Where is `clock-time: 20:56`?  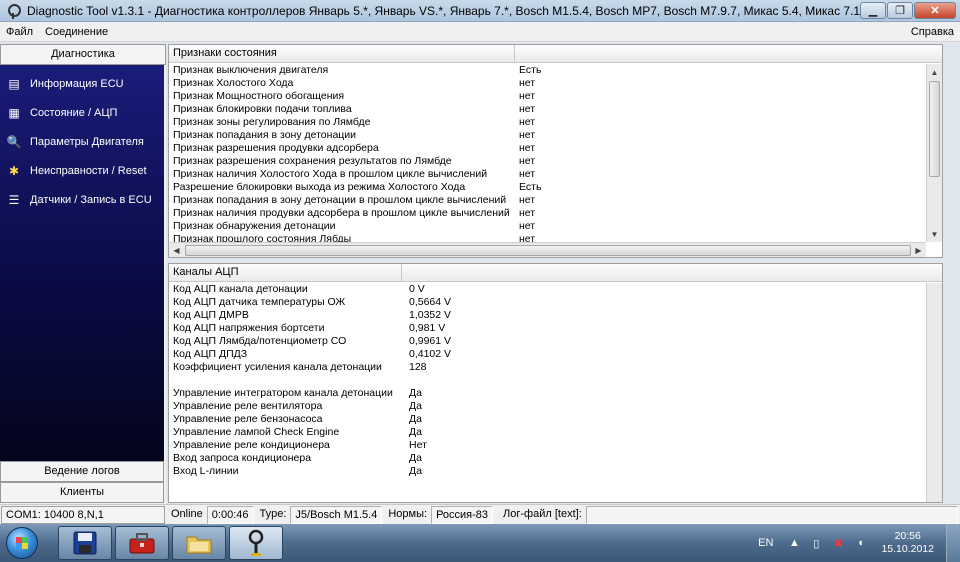
clock-time: 20:56 is located at coordinates (907, 536).